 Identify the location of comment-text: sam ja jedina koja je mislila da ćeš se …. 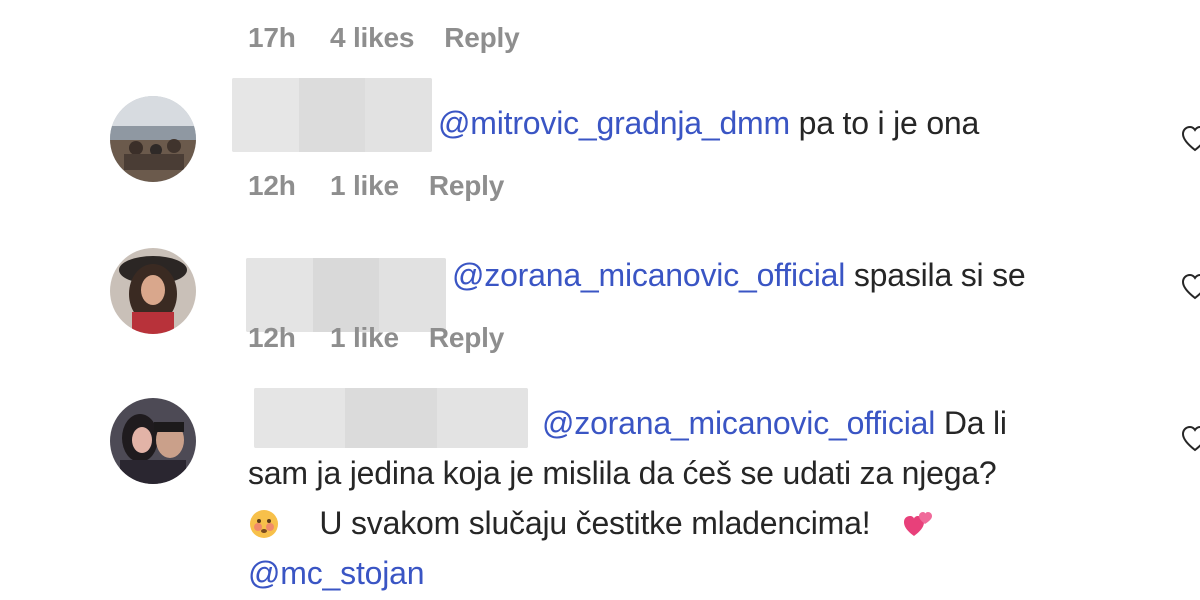
(622, 473).